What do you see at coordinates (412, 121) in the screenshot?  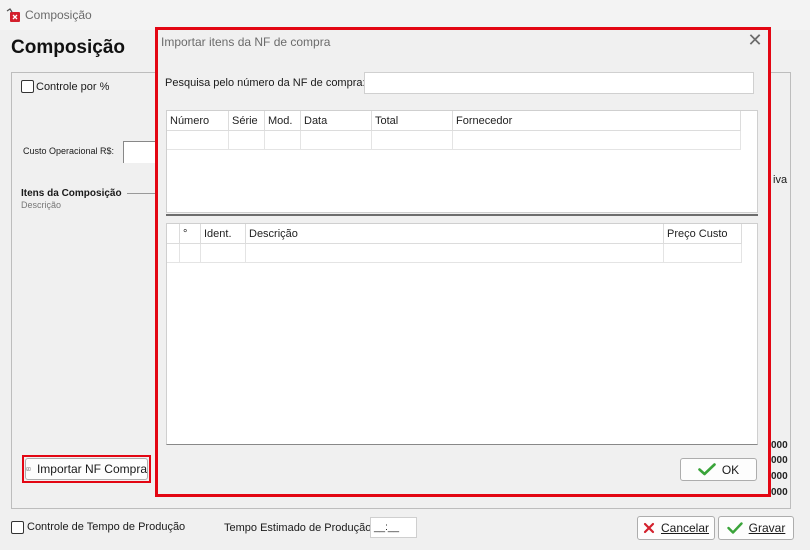 I see `nf-col-total: Total` at bounding box center [412, 121].